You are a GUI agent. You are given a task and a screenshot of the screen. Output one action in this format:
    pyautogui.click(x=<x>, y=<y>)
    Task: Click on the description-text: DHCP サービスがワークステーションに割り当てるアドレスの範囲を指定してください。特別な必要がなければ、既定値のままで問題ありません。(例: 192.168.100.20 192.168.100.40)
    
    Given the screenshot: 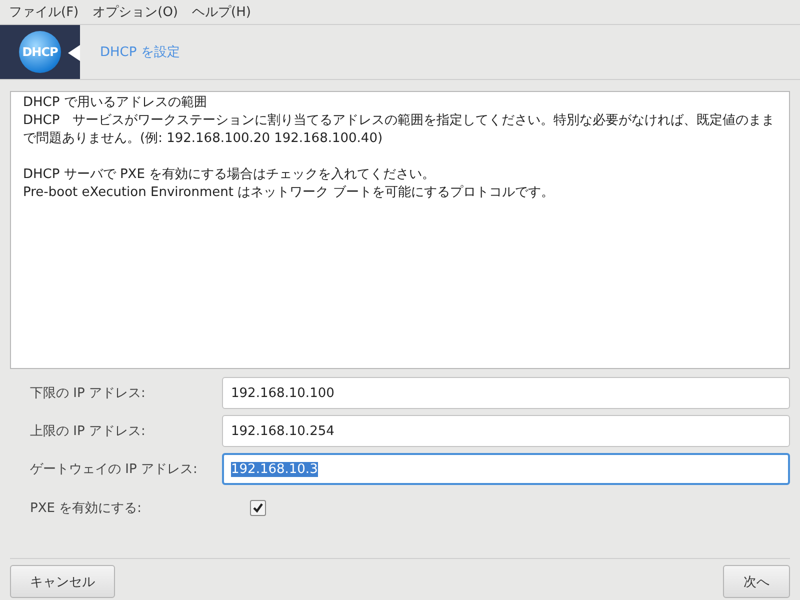 What is the action you would take?
    pyautogui.click(x=399, y=130)
    